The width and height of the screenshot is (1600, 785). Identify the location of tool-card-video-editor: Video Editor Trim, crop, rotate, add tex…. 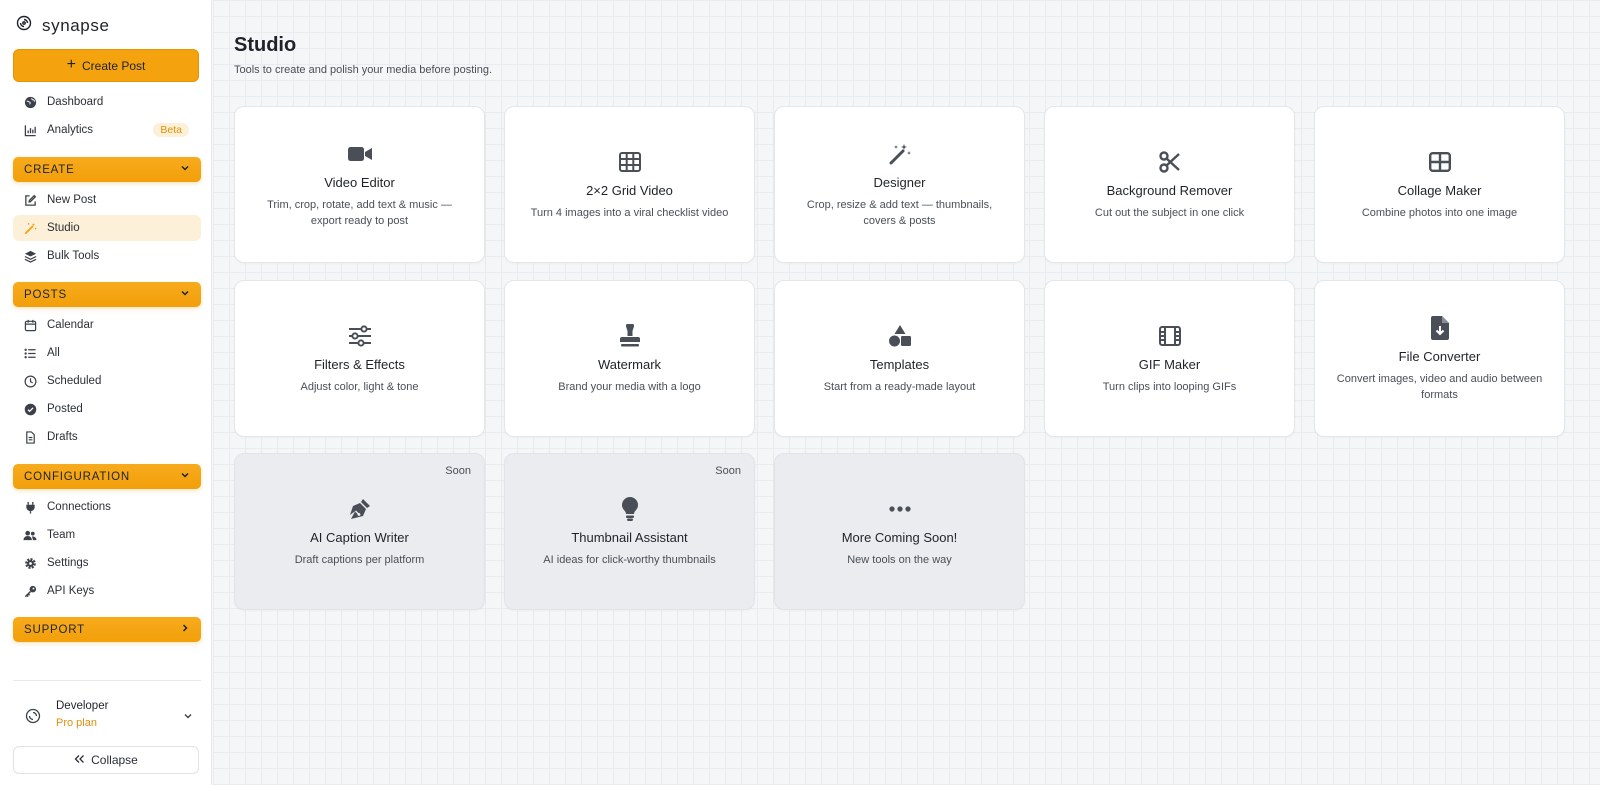
(359, 184).